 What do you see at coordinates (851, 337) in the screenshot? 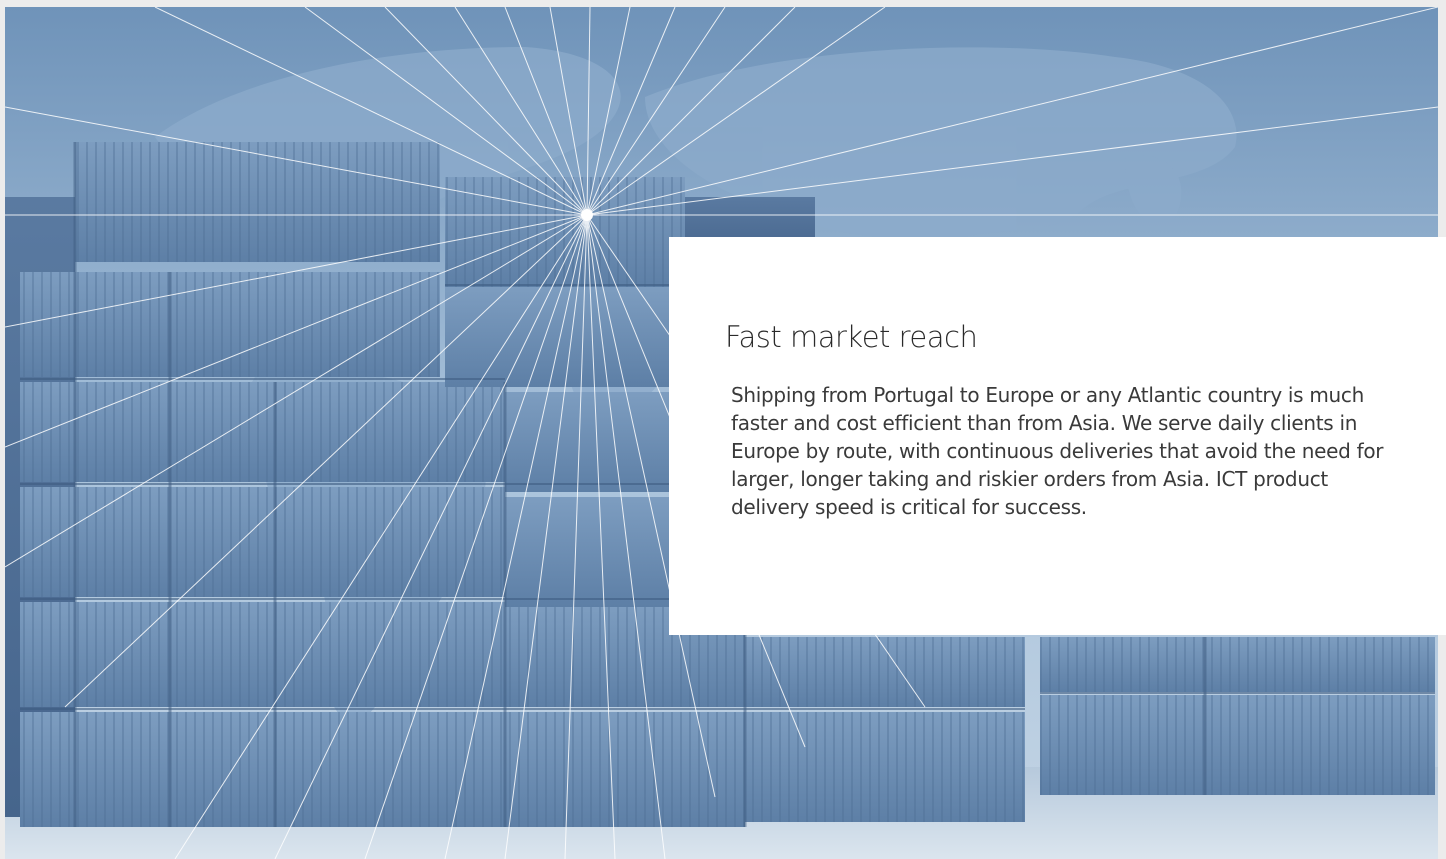
I see `card-title: Fast market reach` at bounding box center [851, 337].